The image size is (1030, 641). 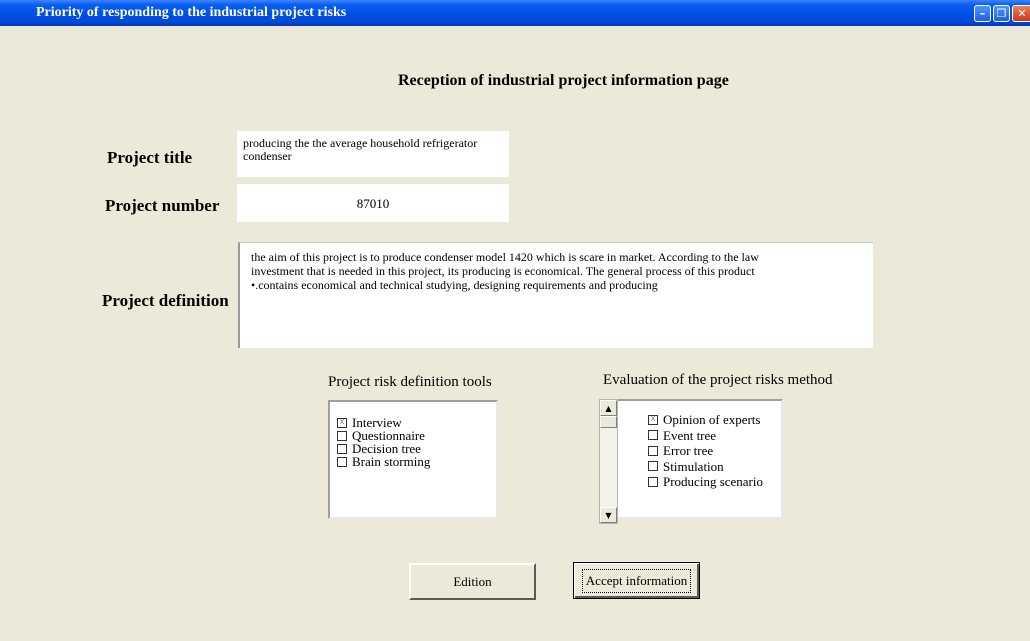 I want to click on method-label: Error tree, so click(x=688, y=451).